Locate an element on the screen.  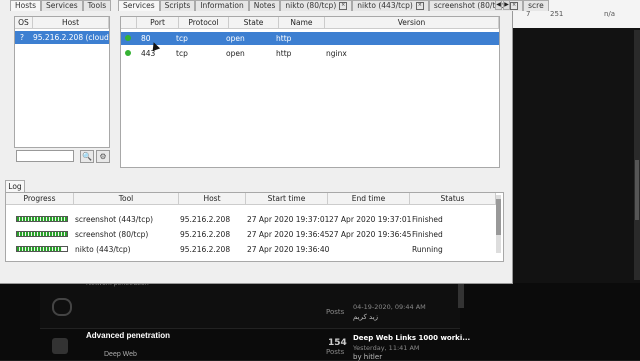
tab-log: Log is located at coordinates (15, 186).